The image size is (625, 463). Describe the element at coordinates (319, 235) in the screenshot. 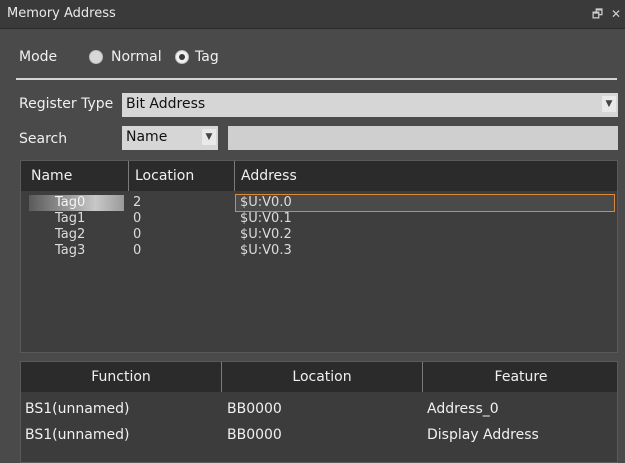

I see `table-row: Tag2 0 $U:V0.2` at that location.